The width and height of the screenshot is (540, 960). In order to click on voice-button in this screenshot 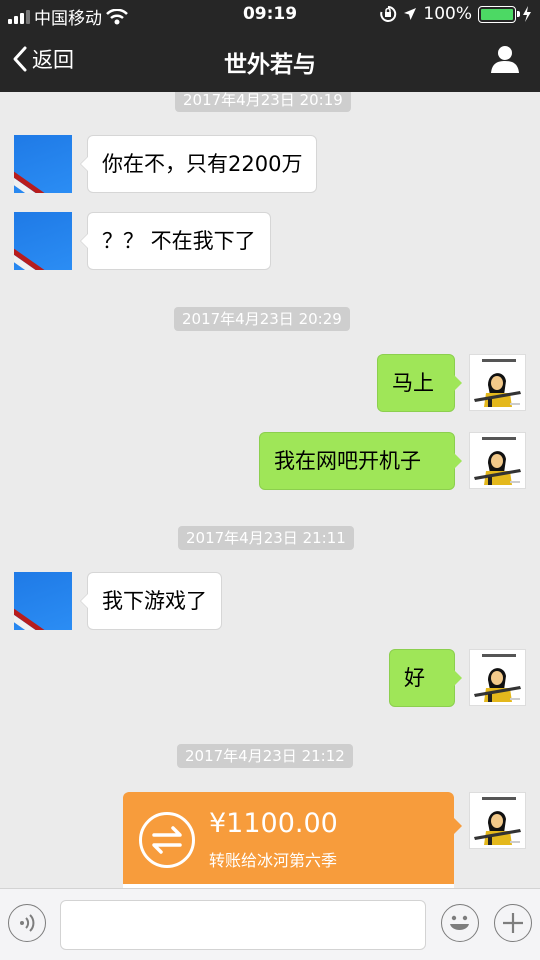, I will do `click(27, 923)`.